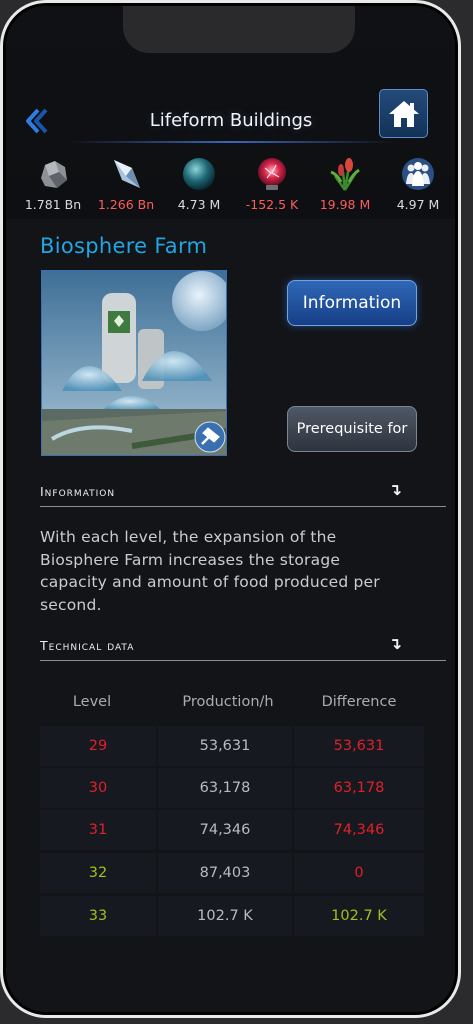 The width and height of the screenshot is (473, 1024). What do you see at coordinates (134, 363) in the screenshot?
I see `building-image` at bounding box center [134, 363].